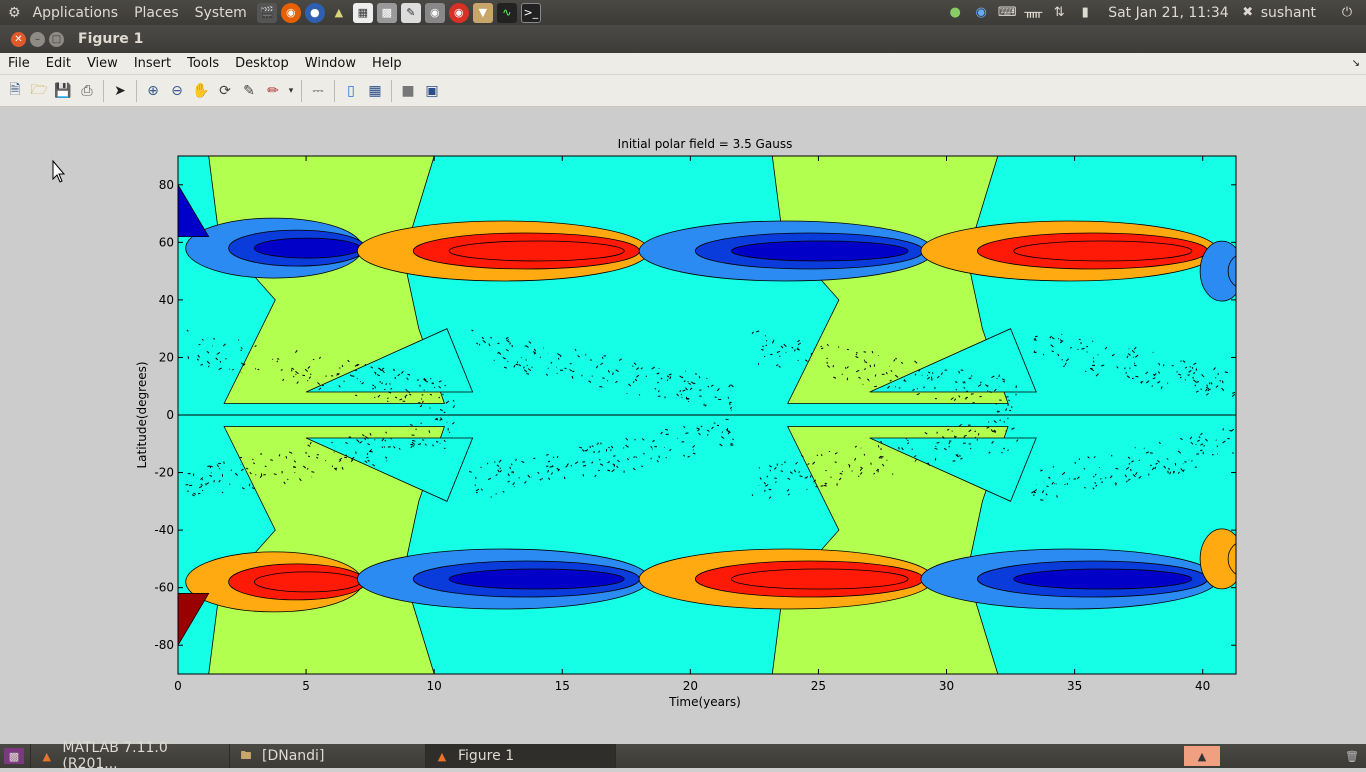  I want to click on menu-view: View, so click(102, 64).